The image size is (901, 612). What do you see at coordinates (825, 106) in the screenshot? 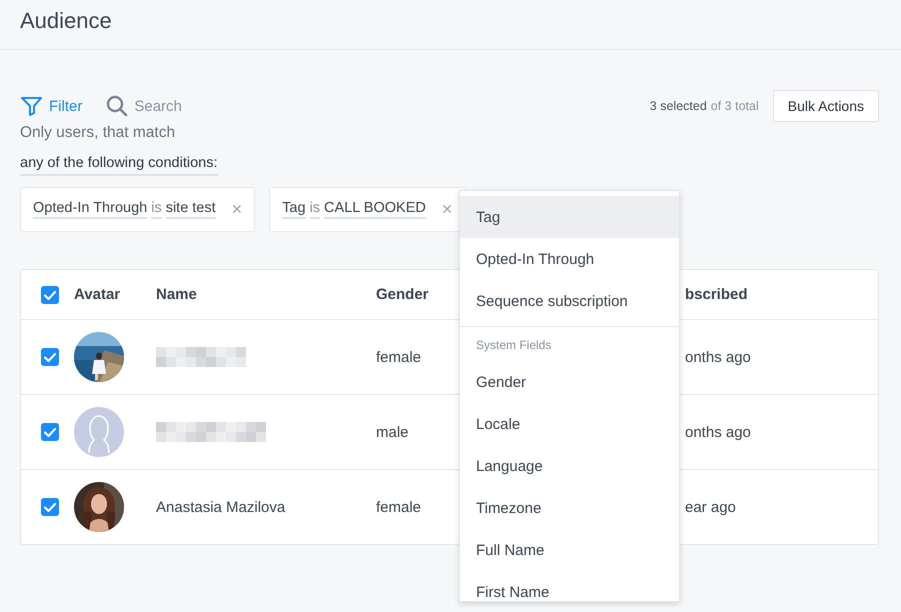
I see `bulk-actions-button: Bulk Actions` at bounding box center [825, 106].